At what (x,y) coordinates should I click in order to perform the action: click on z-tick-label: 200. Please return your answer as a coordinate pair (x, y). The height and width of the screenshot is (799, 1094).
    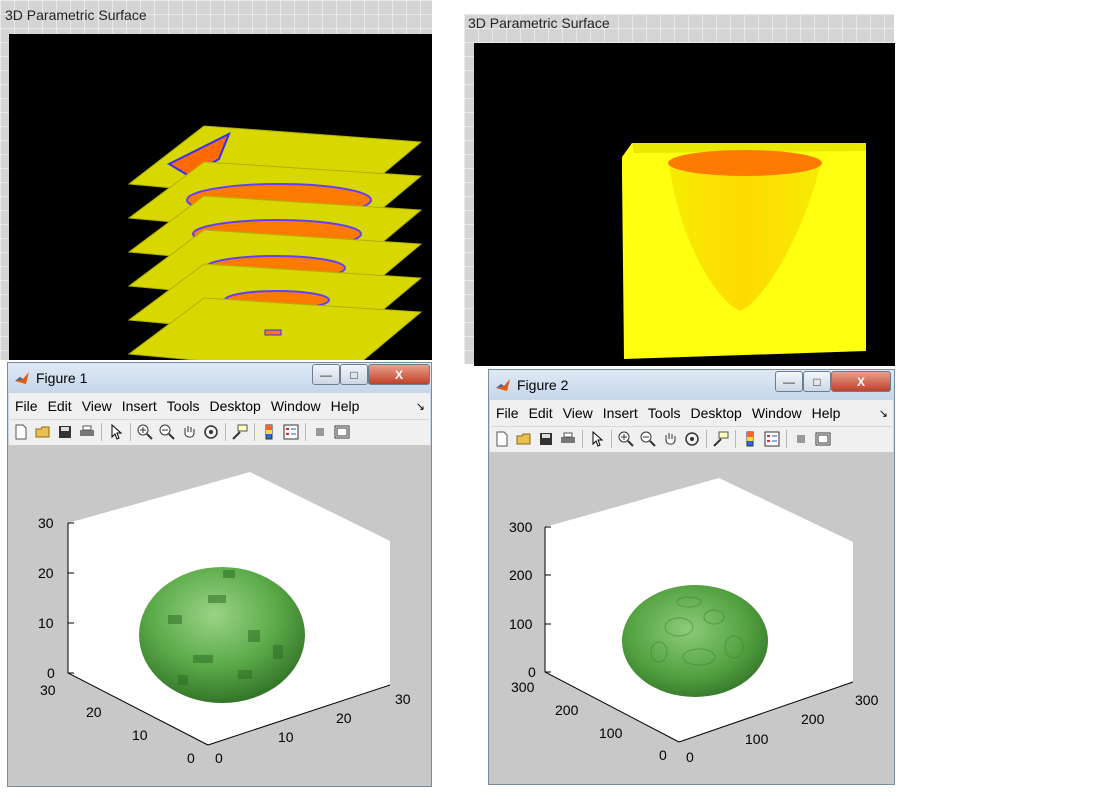
    Looking at the image, I should click on (521, 575).